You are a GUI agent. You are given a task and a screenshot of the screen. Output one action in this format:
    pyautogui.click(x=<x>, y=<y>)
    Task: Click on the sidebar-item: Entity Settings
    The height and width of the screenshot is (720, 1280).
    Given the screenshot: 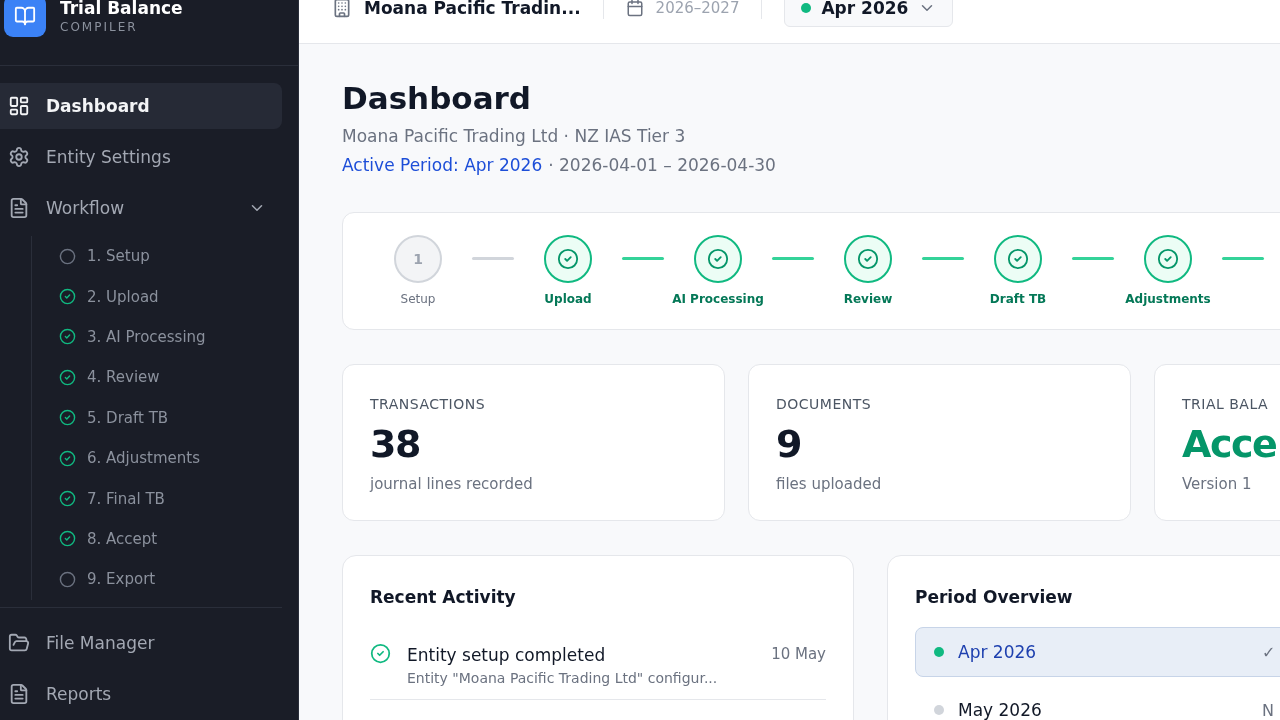 What is the action you would take?
    pyautogui.click(x=141, y=157)
    